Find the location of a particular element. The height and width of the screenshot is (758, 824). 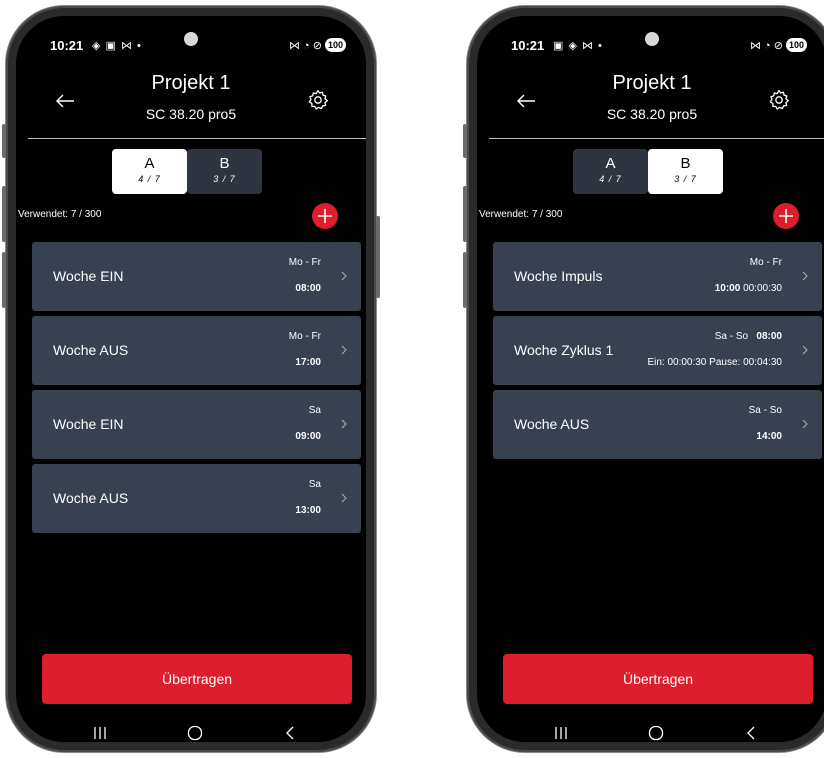

list-item: Woche EIN Mo - Fr 08:00 is located at coordinates (196, 276).